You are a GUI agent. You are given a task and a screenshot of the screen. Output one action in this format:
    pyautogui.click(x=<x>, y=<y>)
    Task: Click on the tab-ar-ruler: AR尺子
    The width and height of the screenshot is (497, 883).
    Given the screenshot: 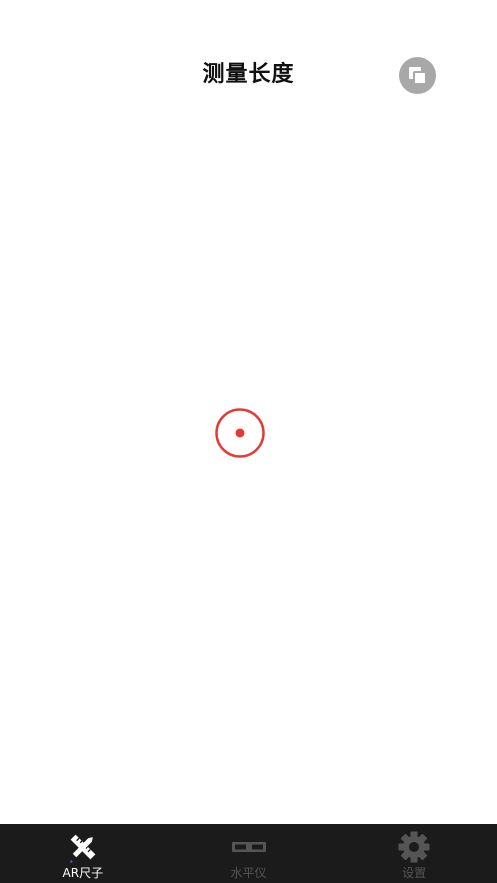 What is the action you would take?
    pyautogui.click(x=83, y=853)
    